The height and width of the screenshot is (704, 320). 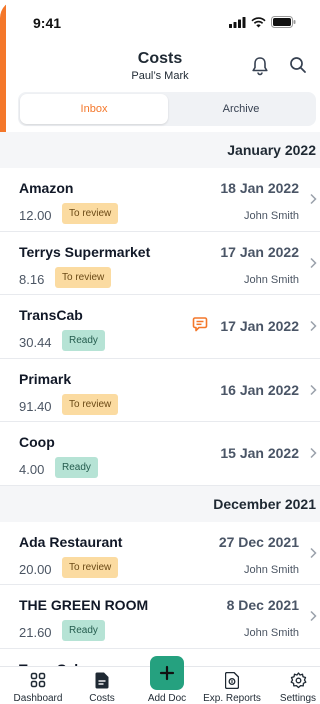 I want to click on comment-icon, so click(x=200, y=324).